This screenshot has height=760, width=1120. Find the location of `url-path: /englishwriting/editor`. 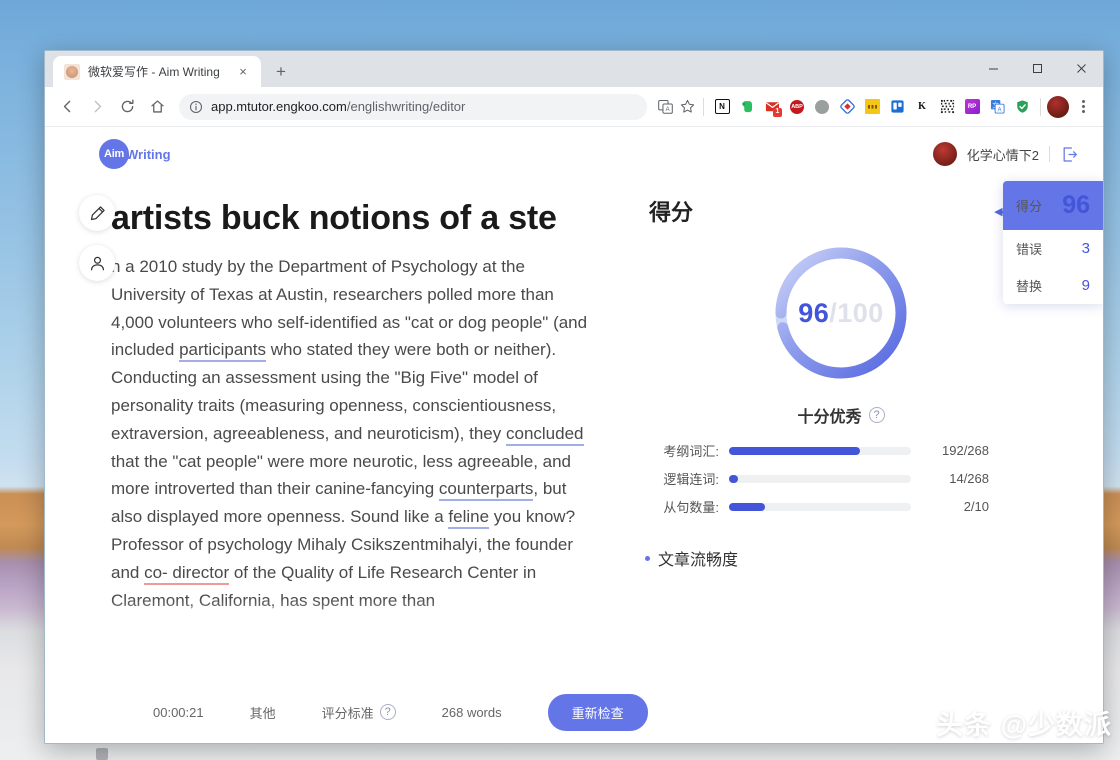

url-path: /englishwriting/editor is located at coordinates (406, 106).